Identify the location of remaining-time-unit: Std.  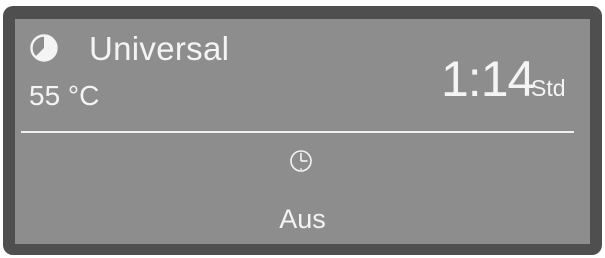
(548, 88).